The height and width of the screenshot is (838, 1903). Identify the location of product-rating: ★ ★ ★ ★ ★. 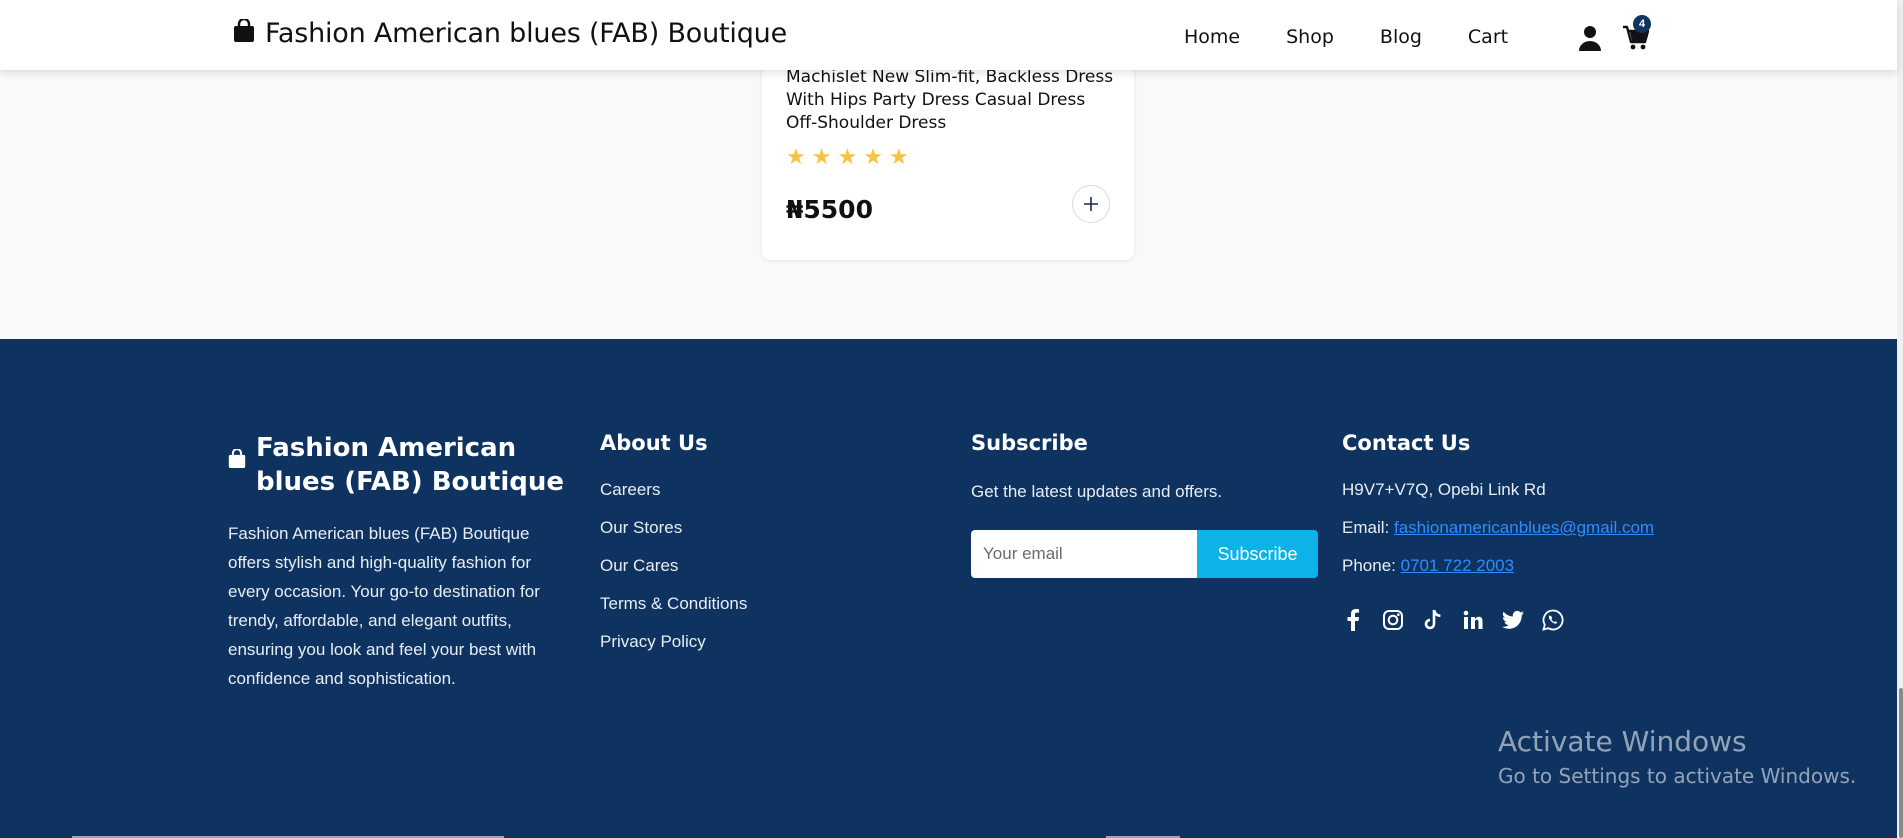
(847, 157).